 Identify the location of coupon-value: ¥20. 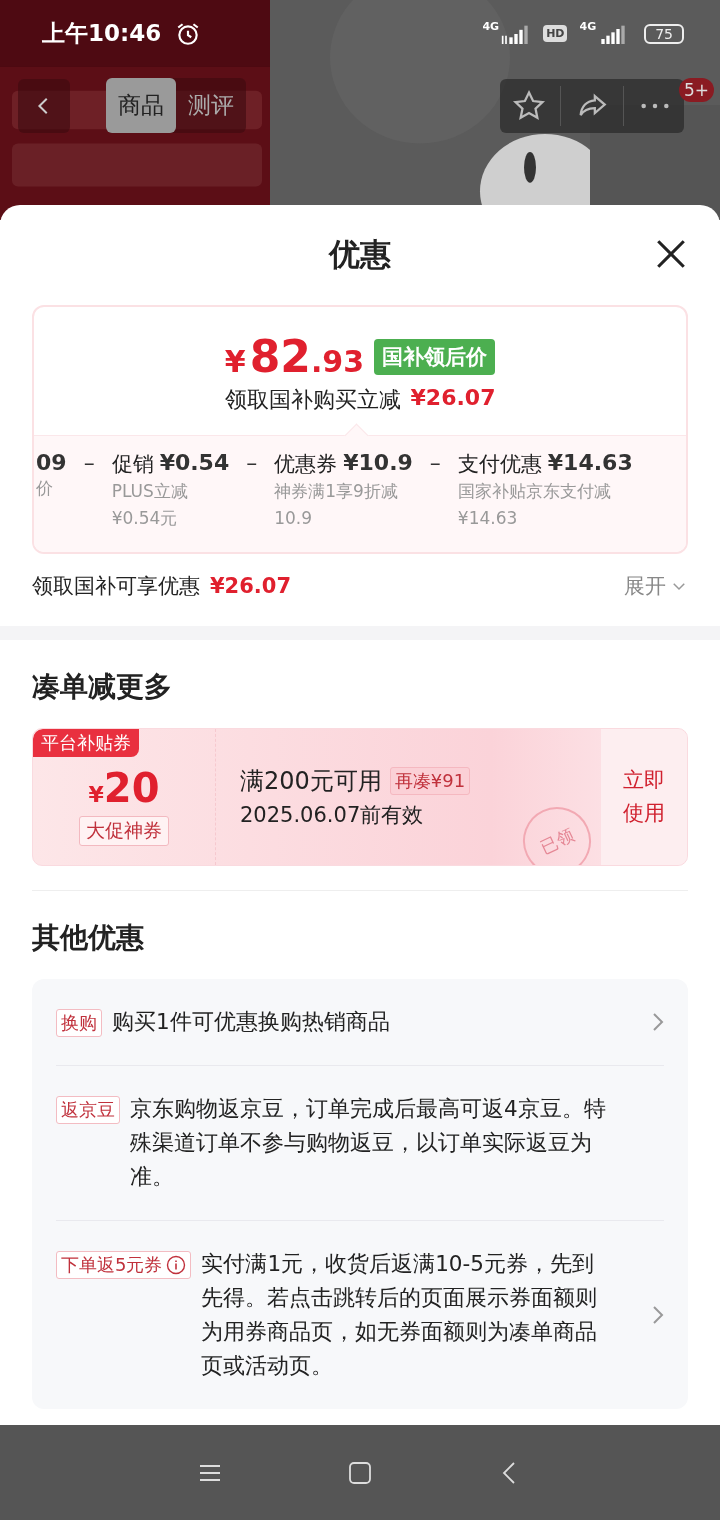
(124, 788).